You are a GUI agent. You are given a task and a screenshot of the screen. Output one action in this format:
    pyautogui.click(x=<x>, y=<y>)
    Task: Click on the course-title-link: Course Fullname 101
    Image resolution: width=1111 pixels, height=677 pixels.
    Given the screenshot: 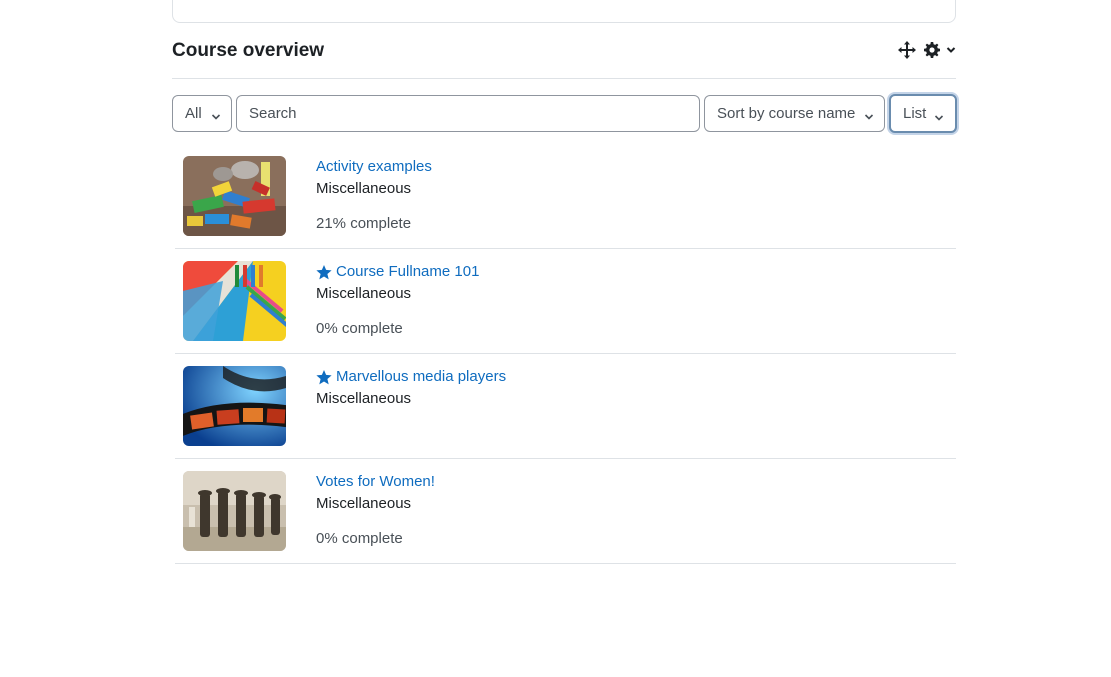 What is the action you would take?
    pyautogui.click(x=397, y=272)
    